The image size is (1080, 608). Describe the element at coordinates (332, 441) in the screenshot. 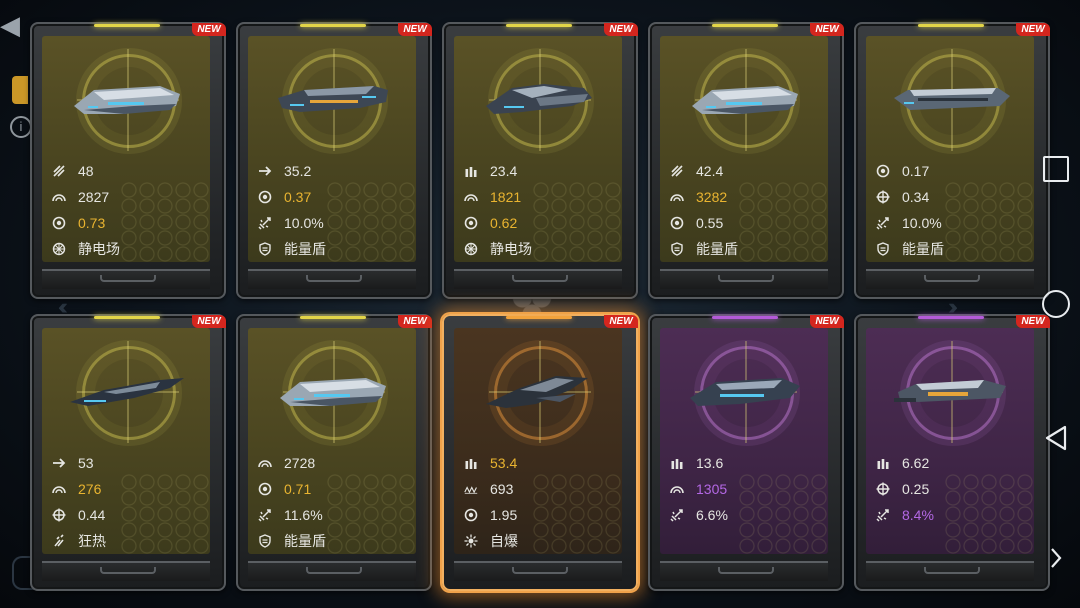

I see `card-panel: 2728 0.71 11.6% 能量盾` at that location.